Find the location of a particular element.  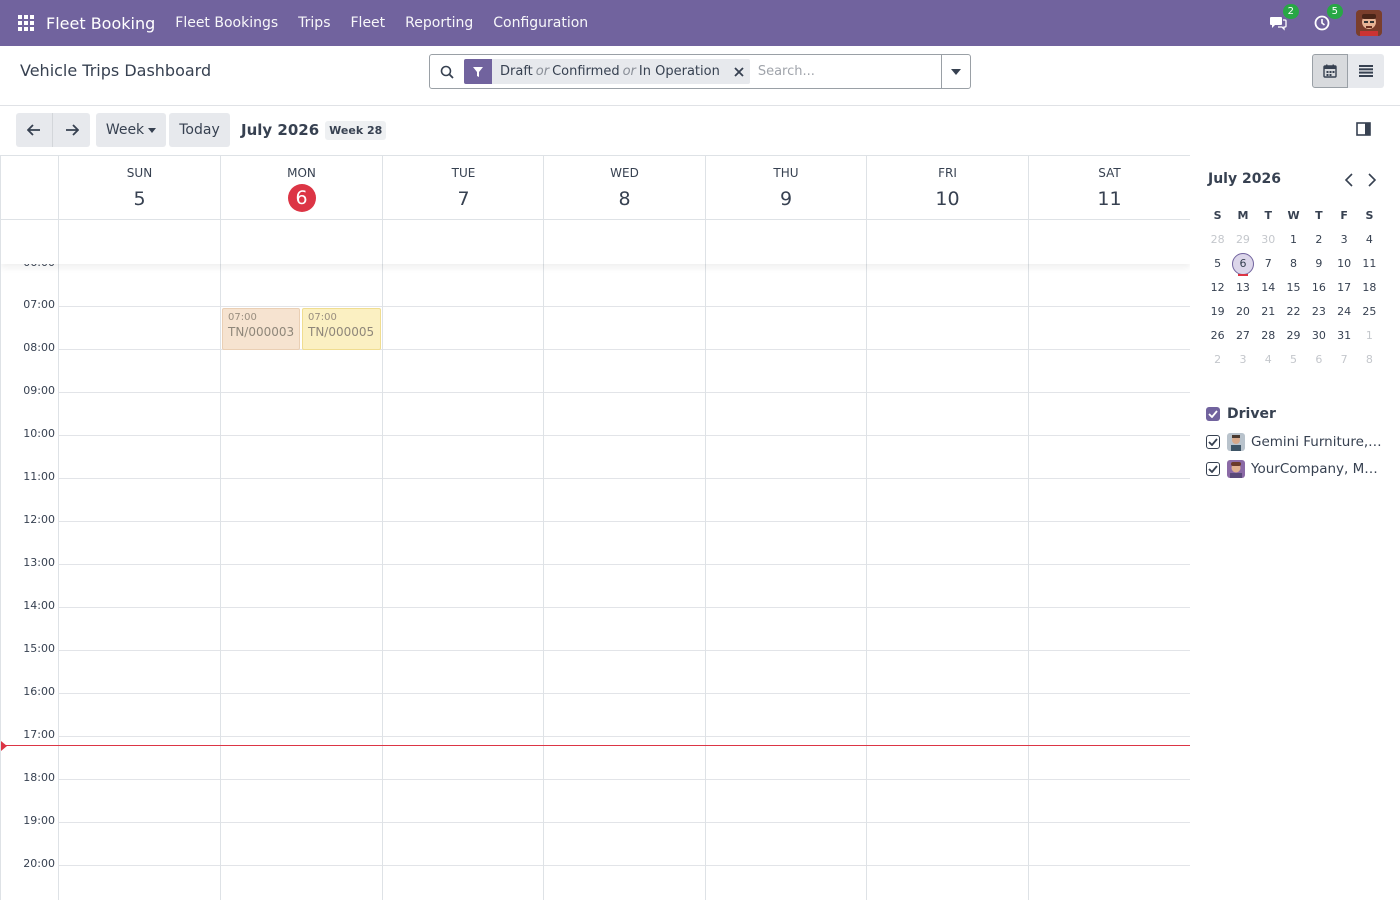

mini-day: 13 is located at coordinates (1242, 288).